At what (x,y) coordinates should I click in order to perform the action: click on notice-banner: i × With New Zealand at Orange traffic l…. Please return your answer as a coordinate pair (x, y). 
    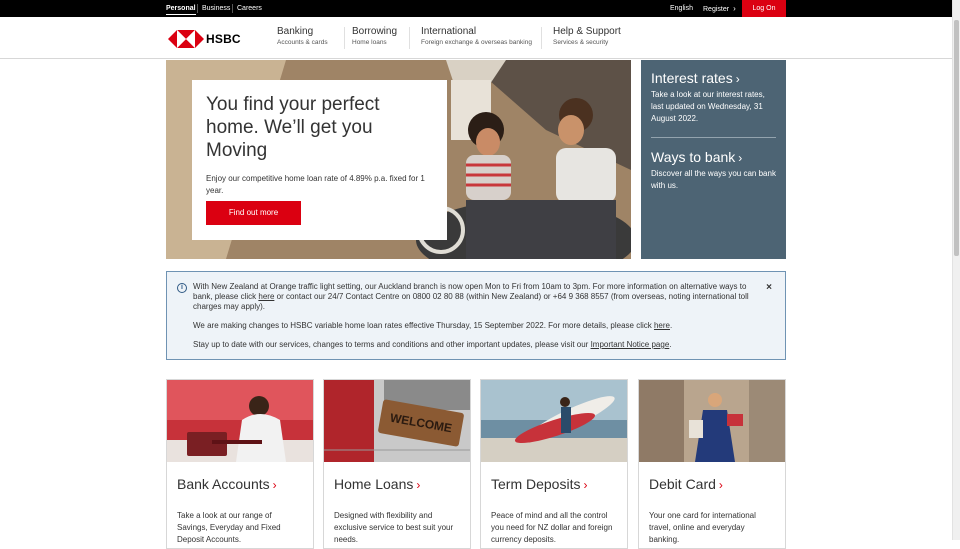
    Looking at the image, I should click on (476, 315).